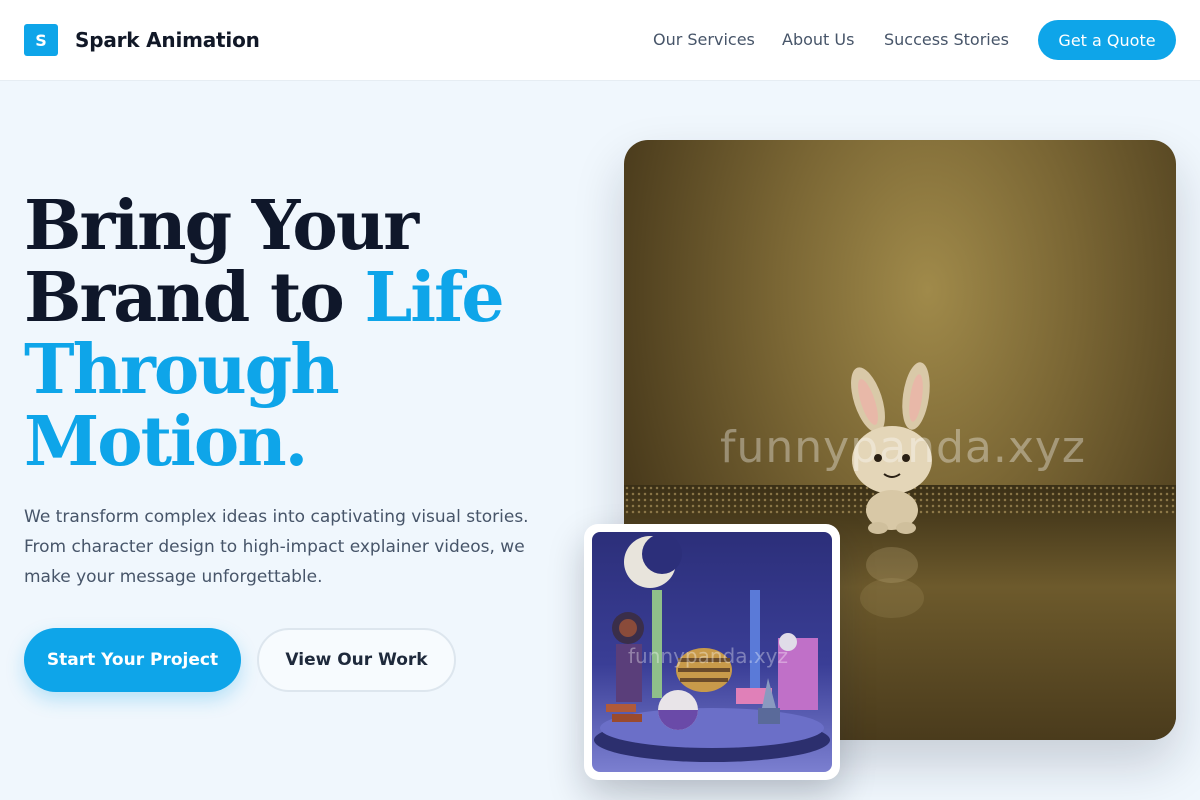 The height and width of the screenshot is (800, 1200). Describe the element at coordinates (704, 39) in the screenshot. I see `nav-our-services: Our Services` at that location.